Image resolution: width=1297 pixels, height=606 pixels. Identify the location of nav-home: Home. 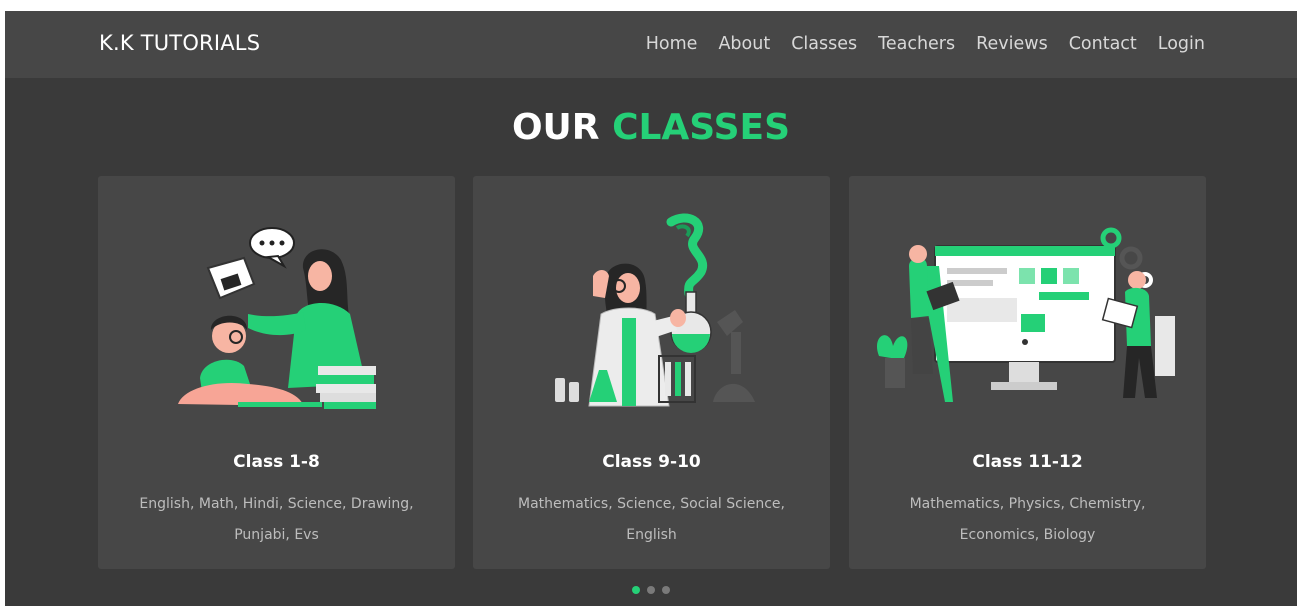
(672, 44).